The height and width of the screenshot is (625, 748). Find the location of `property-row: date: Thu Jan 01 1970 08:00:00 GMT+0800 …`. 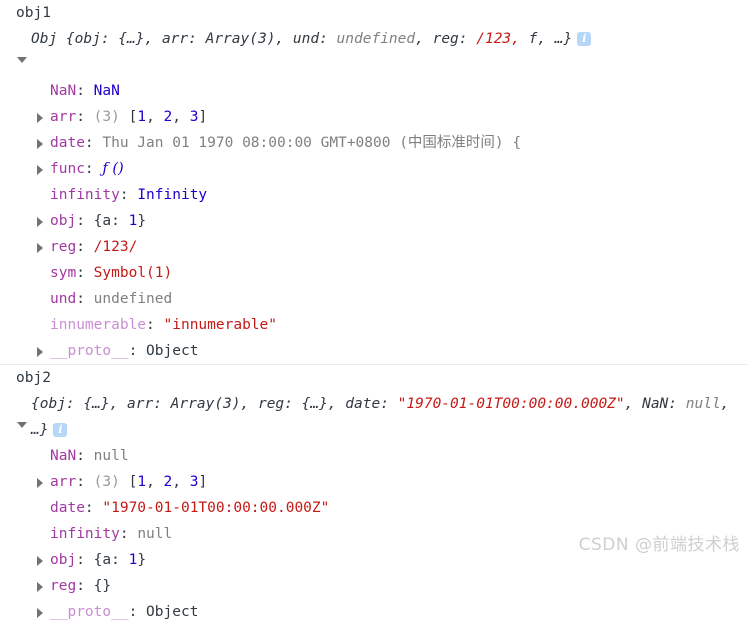

property-row: date: Thu Jan 01 1970 08:00:00 GMT+0800 … is located at coordinates (374, 143).